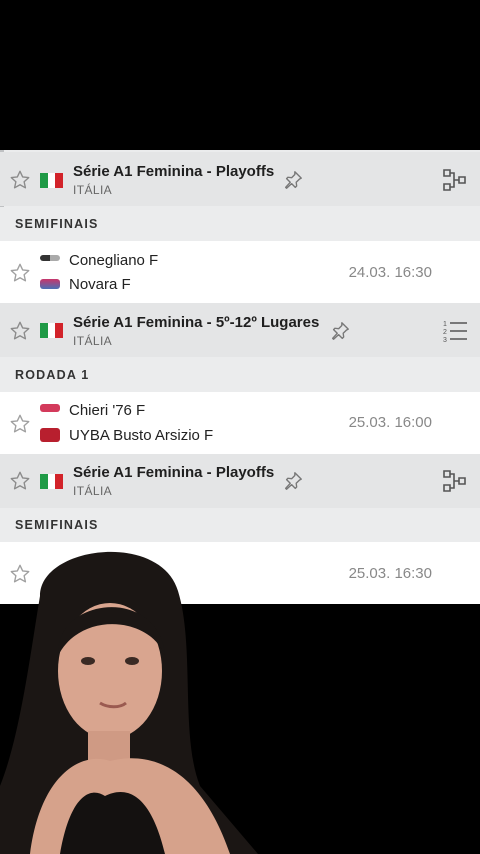  I want to click on round-label: RODADA 1, so click(52, 375).